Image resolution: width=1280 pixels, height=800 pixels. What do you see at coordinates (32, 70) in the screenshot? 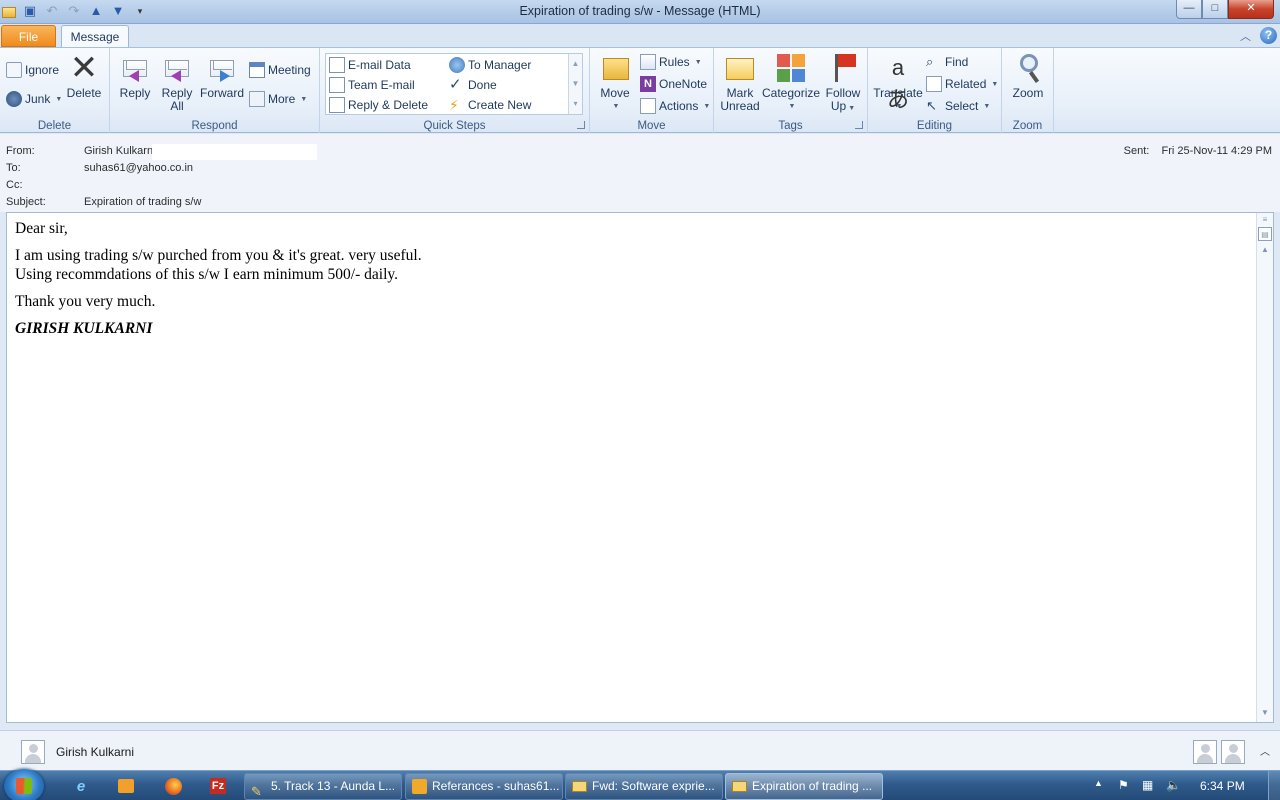
I see `ignore-button: Ignore` at bounding box center [32, 70].